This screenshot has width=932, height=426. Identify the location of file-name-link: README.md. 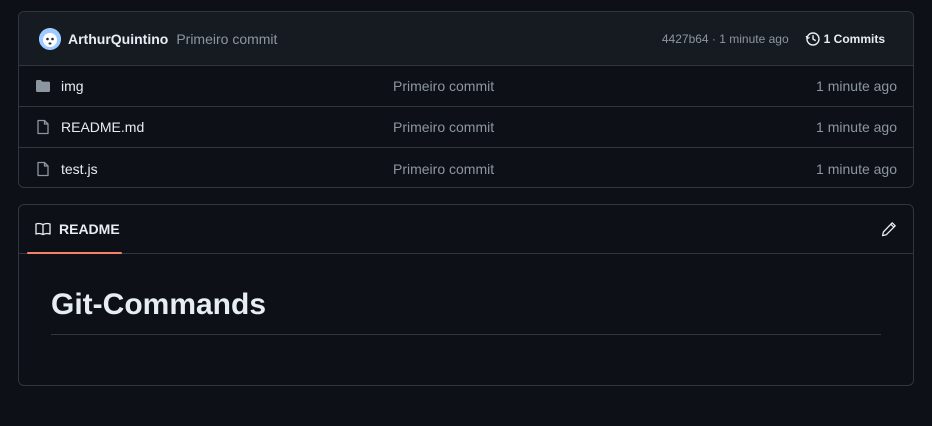
(227, 127).